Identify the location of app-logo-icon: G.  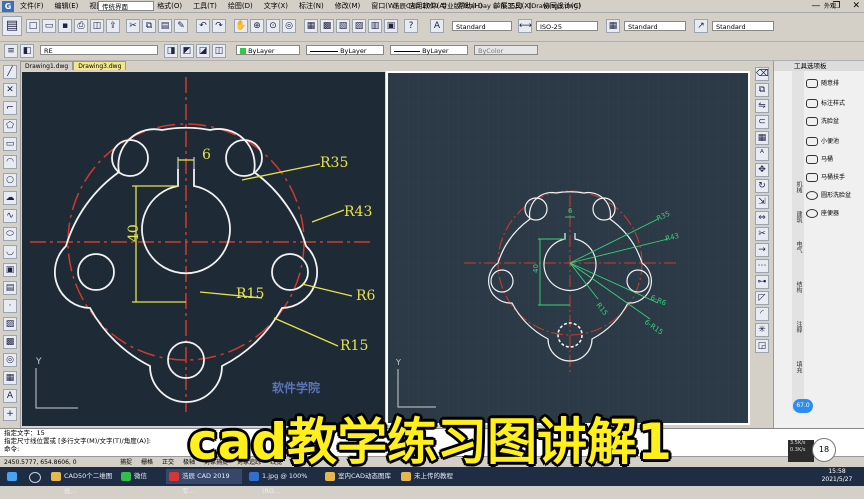
(8, 6).